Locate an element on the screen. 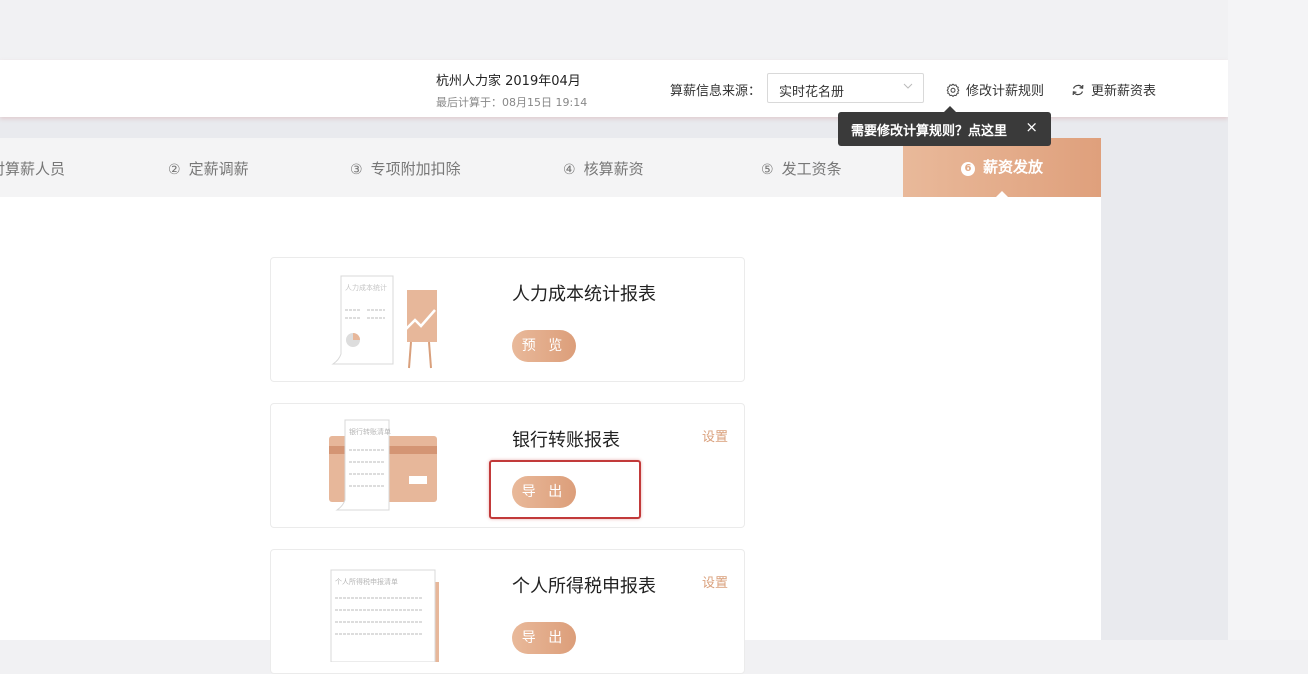 The height and width of the screenshot is (674, 1308). gear-icon is located at coordinates (953, 90).